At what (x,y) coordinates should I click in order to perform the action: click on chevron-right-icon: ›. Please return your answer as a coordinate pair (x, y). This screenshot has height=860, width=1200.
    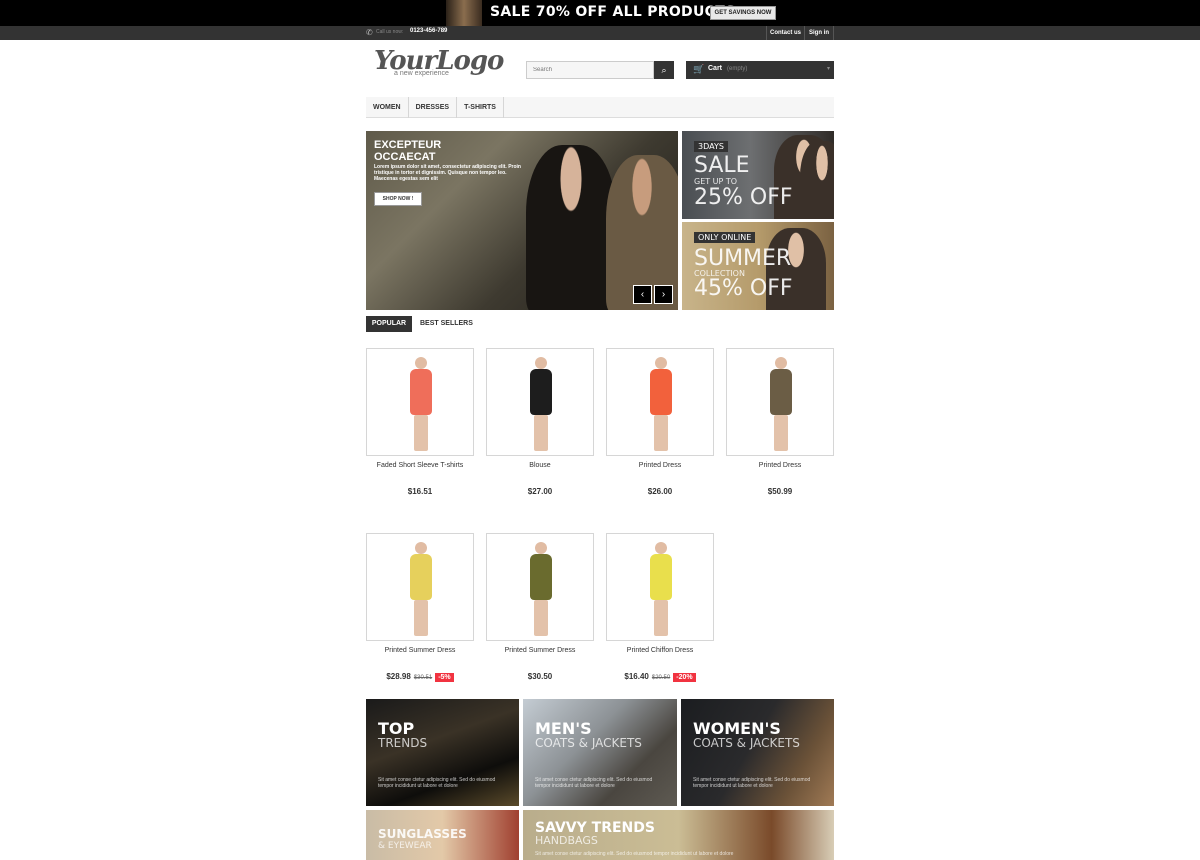
    Looking at the image, I should click on (663, 294).